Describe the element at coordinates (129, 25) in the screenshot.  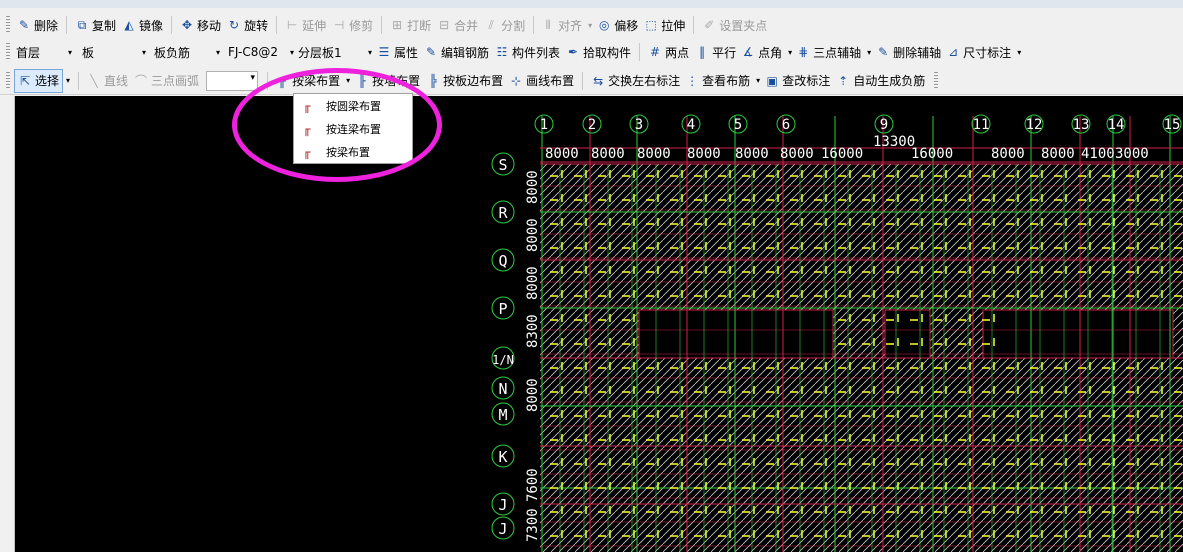
I see `mirror-icon: ◭` at that location.